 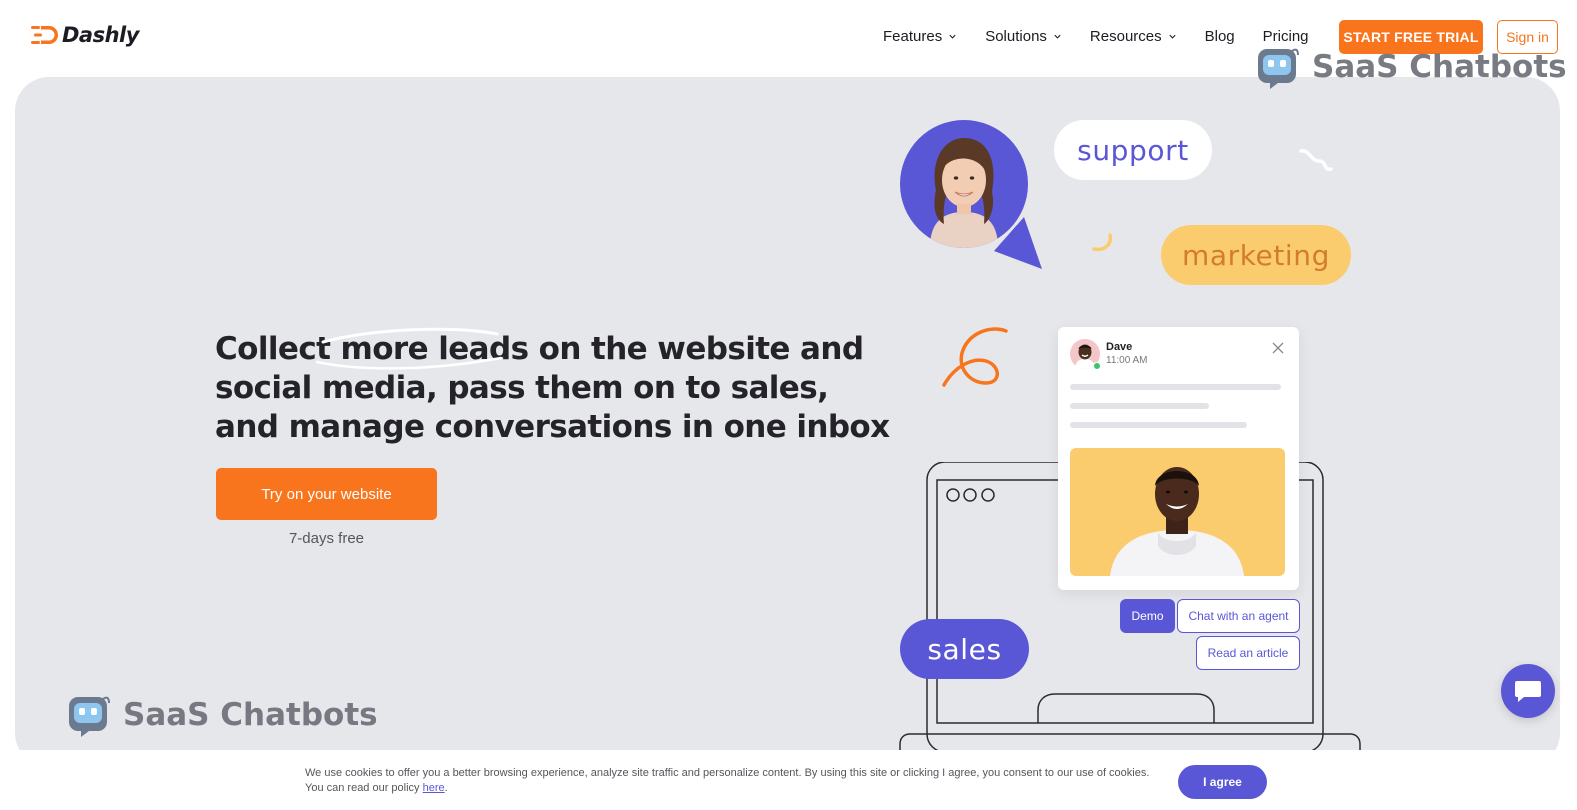 I want to click on headline-line-3: and manage conversations in one inbox, so click(x=552, y=427).